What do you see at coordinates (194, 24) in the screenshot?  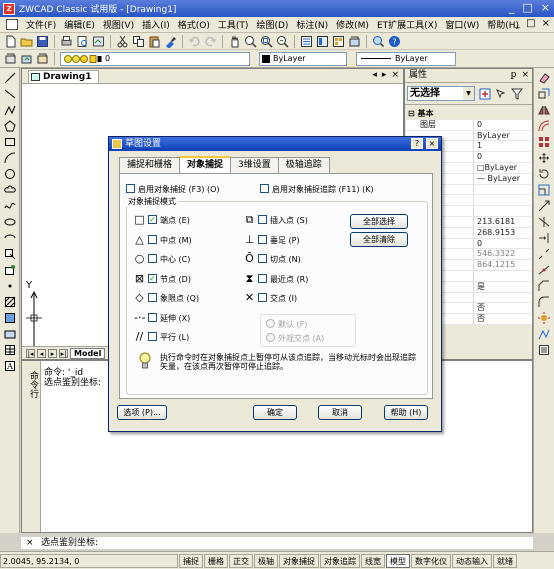 I see `menu-format: 格式(O)` at bounding box center [194, 24].